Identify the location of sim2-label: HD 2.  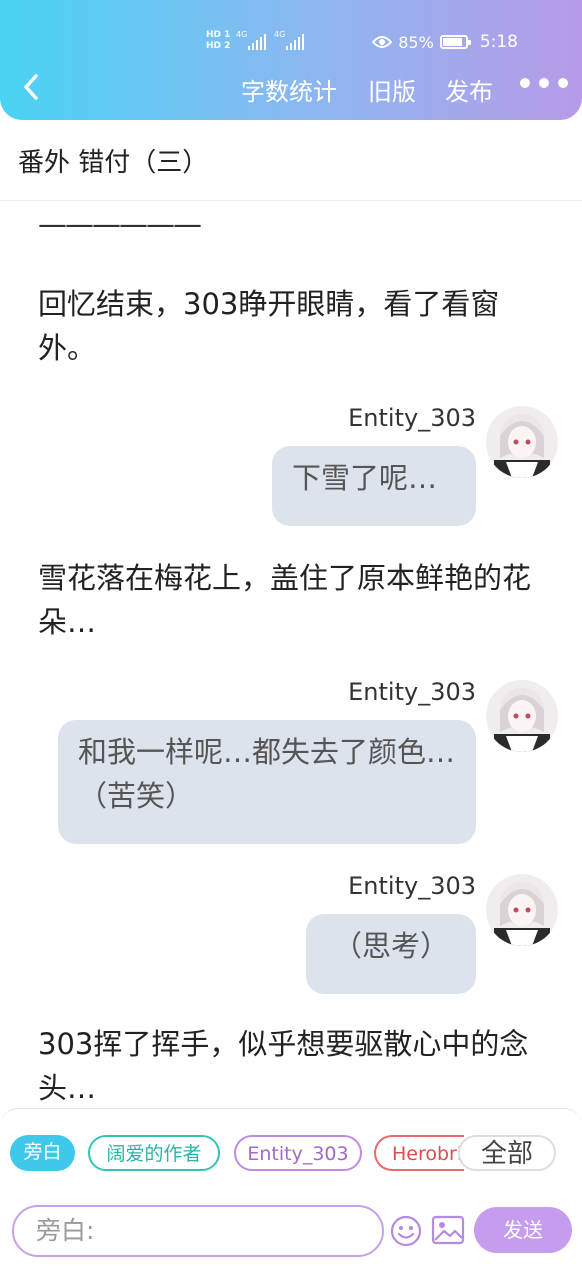
(218, 46).